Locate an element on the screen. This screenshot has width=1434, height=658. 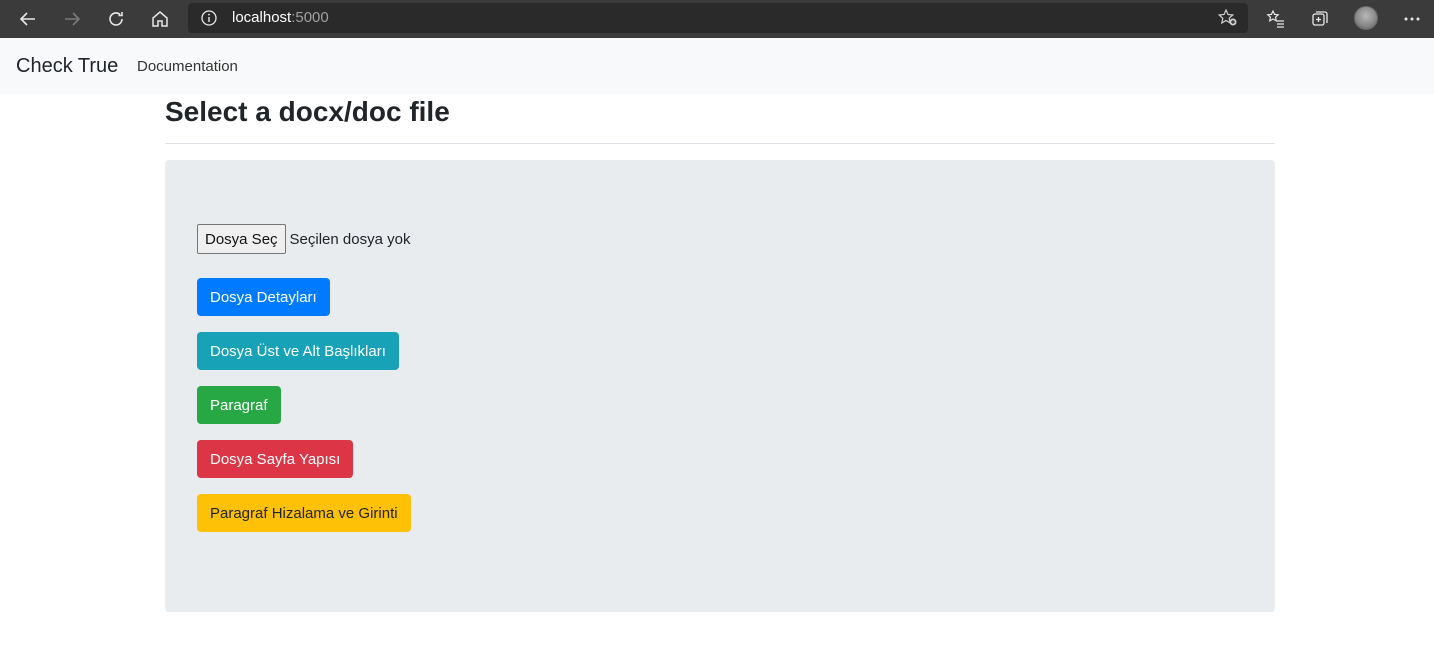
title-divider is located at coordinates (720, 143).